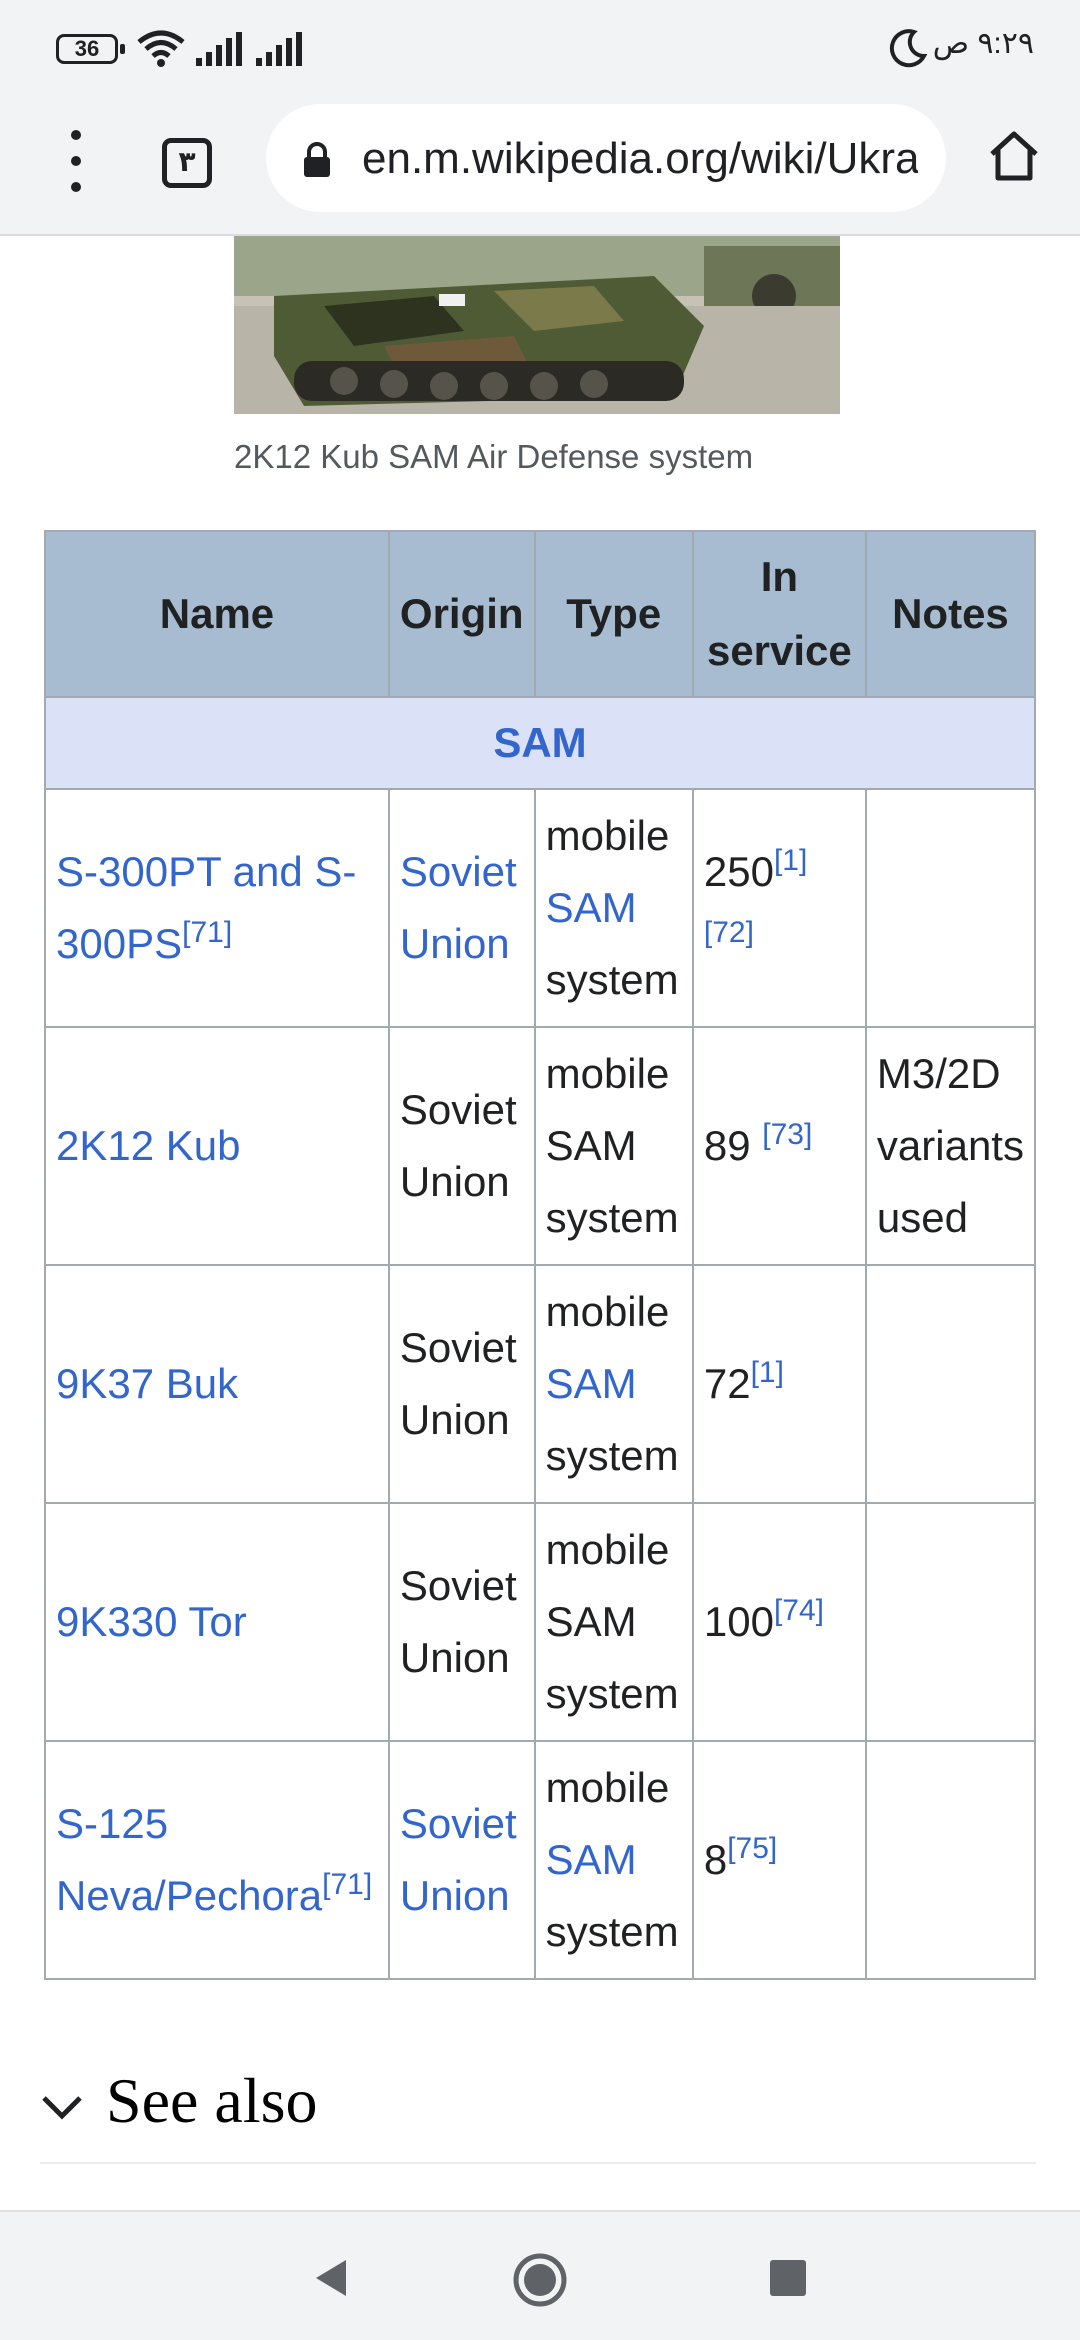 The height and width of the screenshot is (2340, 1080). What do you see at coordinates (767, 1372) in the screenshot?
I see `ref-link: [1]` at bounding box center [767, 1372].